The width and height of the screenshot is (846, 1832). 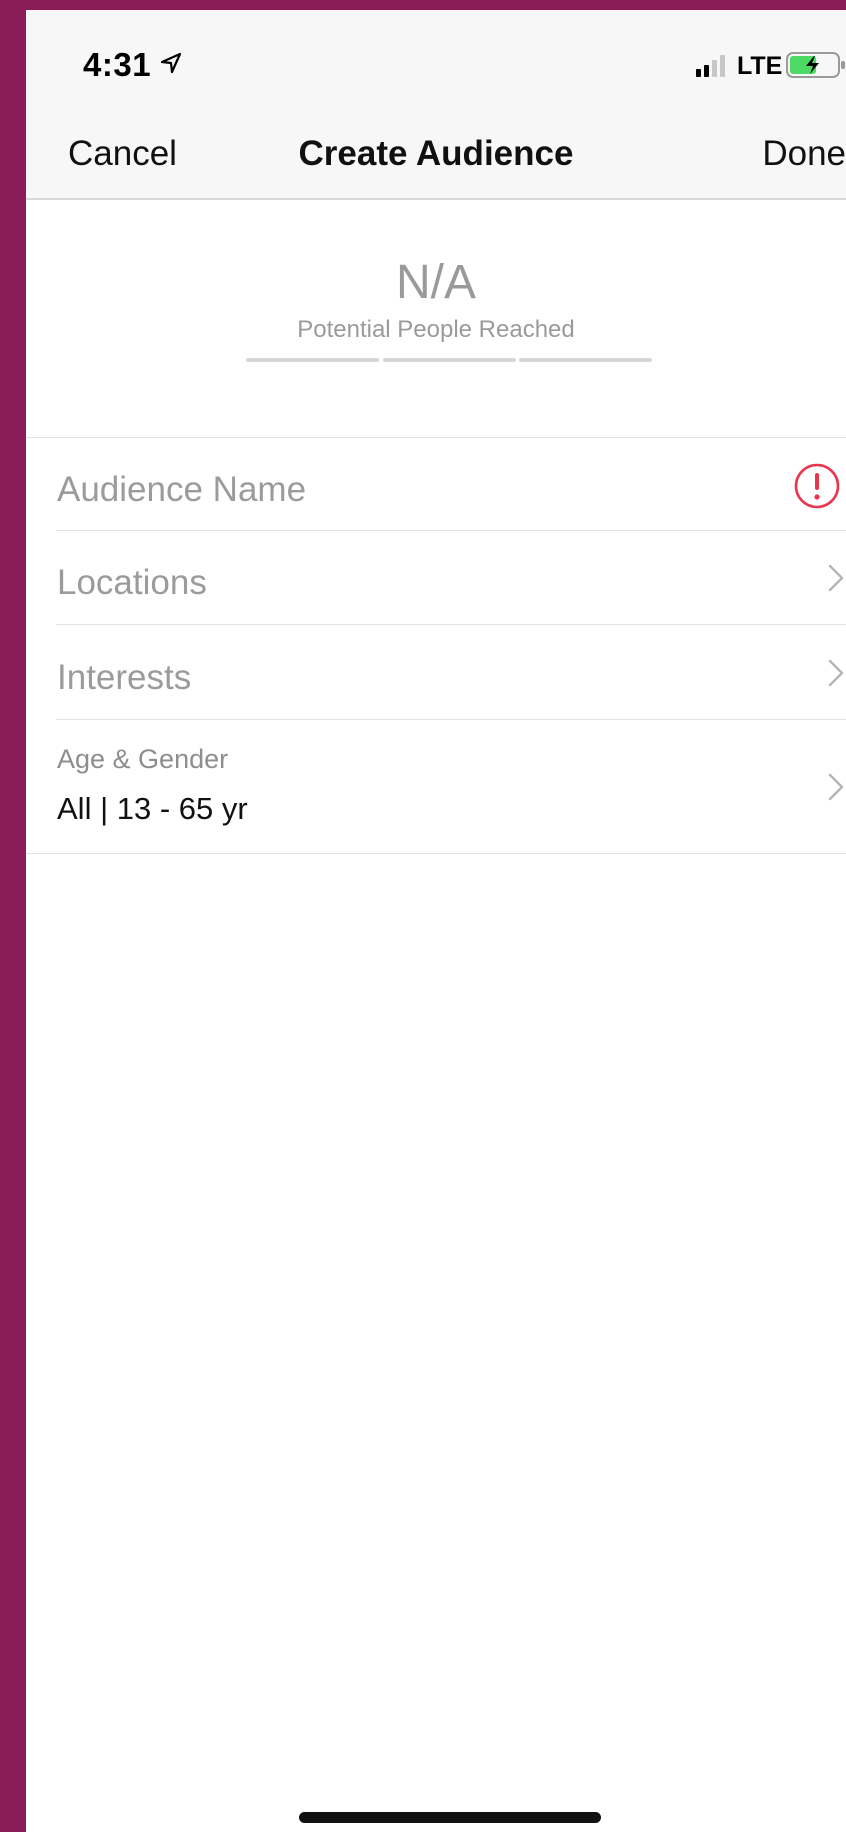 I want to click on page-title: Create Audience, so click(x=436, y=153).